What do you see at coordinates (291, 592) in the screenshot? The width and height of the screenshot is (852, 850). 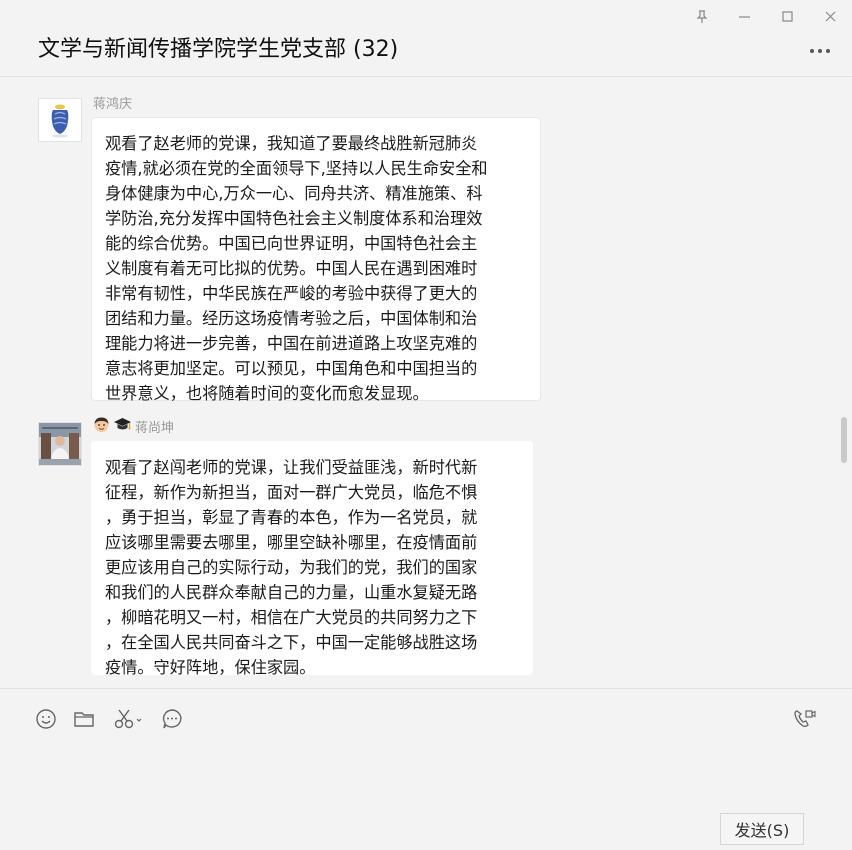 I see `message-line: 和我们的人民群众奉献自己的力量，山重水复疑无路` at bounding box center [291, 592].